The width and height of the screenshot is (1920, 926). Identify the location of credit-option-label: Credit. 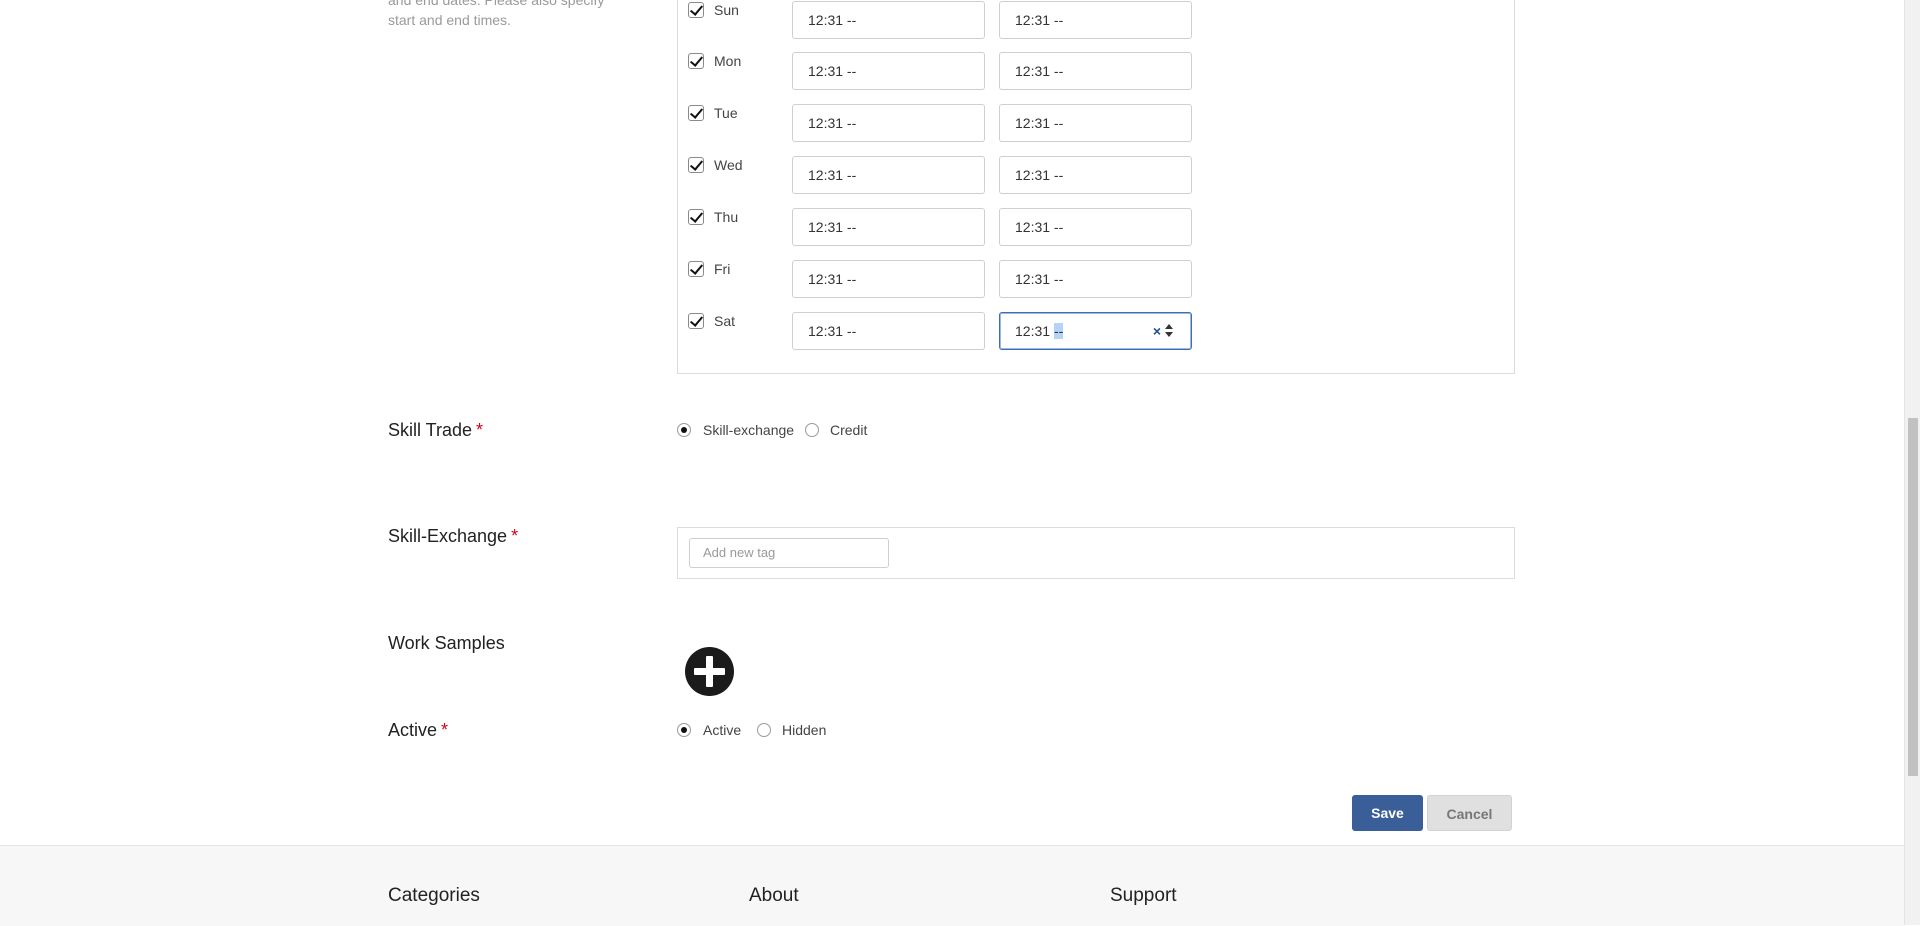
(849, 430).